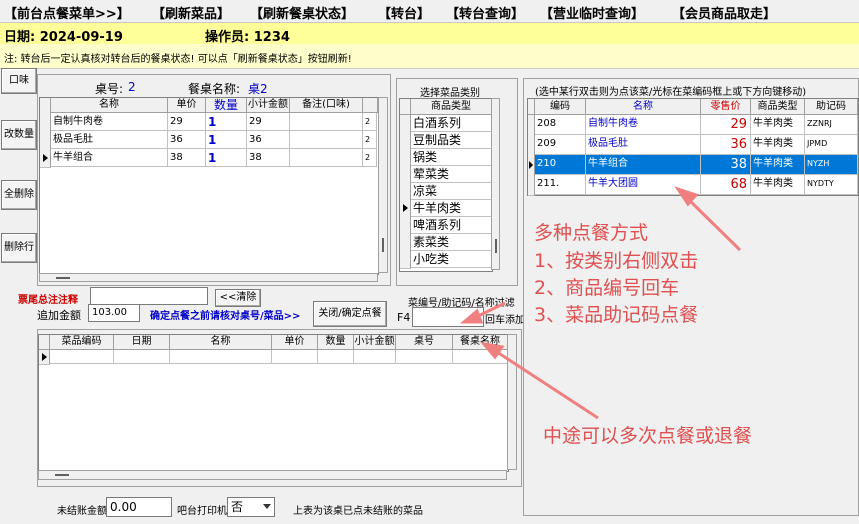 Image resolution: width=859 pixels, height=524 pixels. I want to click on order-grid-hscrollbar, so click(208, 277).